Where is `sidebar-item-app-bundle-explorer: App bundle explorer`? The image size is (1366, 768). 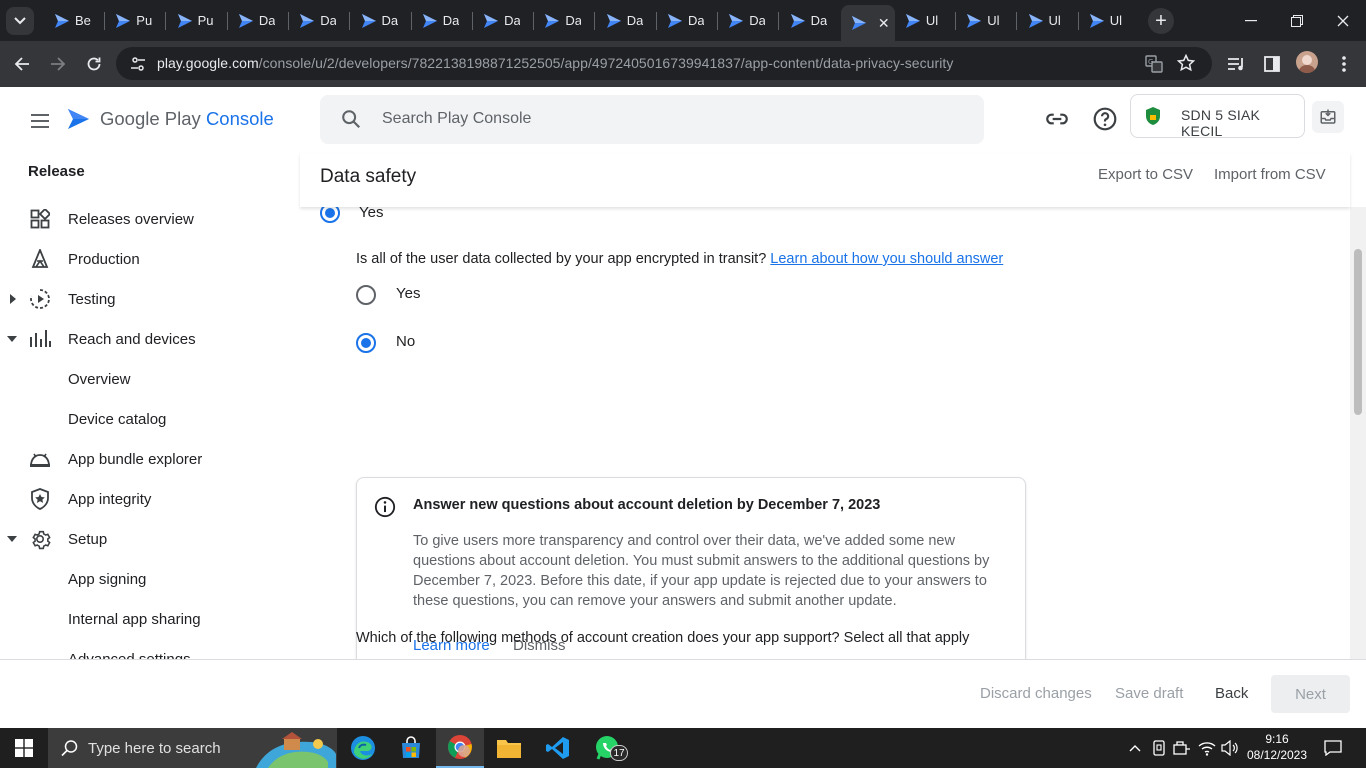
sidebar-item-app-bundle-explorer: App bundle explorer is located at coordinates (150, 459).